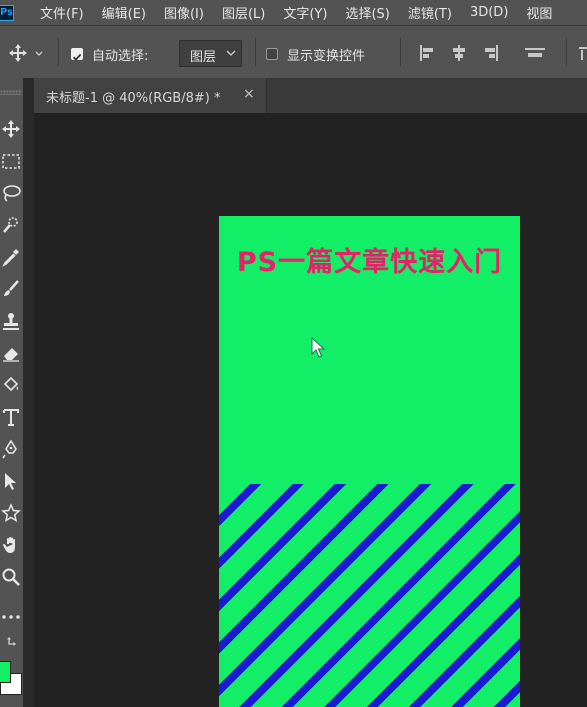 This screenshot has width=587, height=707. What do you see at coordinates (539, 12) in the screenshot?
I see `menu-view: 视图` at bounding box center [539, 12].